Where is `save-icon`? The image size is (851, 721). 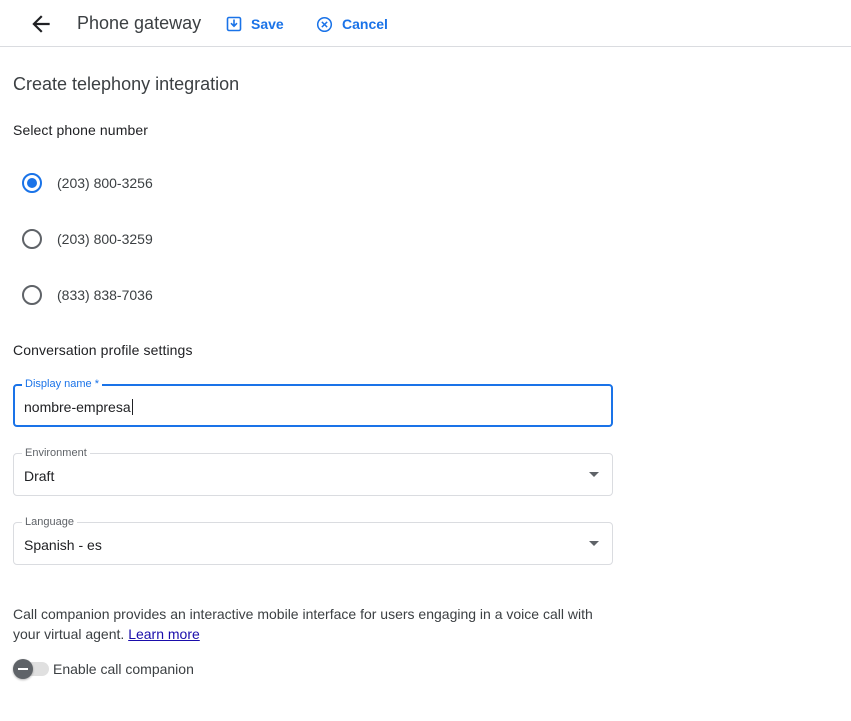
save-icon is located at coordinates (234, 24).